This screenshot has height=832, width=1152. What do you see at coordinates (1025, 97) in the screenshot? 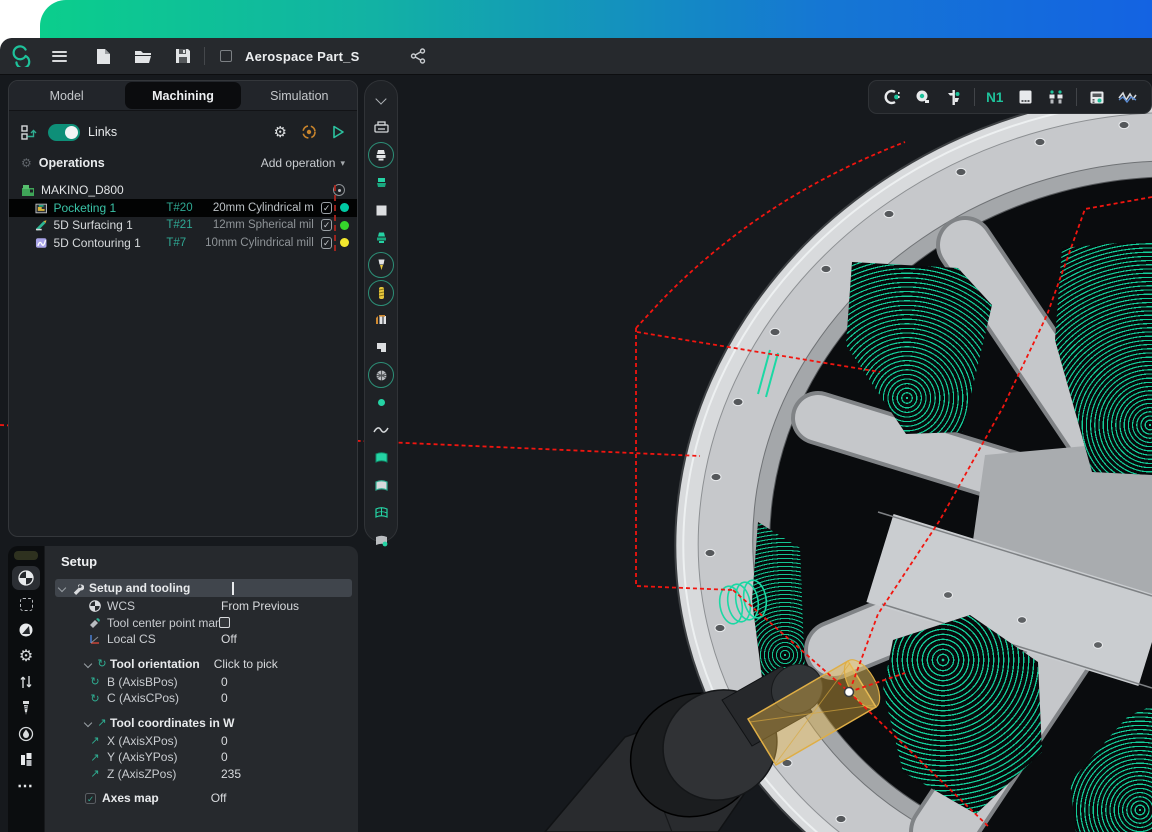
I see `backplot-icon` at bounding box center [1025, 97].